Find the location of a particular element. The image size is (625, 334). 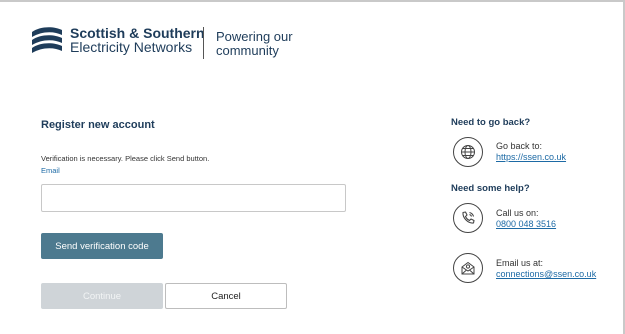

email-us-label: Email us at: is located at coordinates (520, 263).